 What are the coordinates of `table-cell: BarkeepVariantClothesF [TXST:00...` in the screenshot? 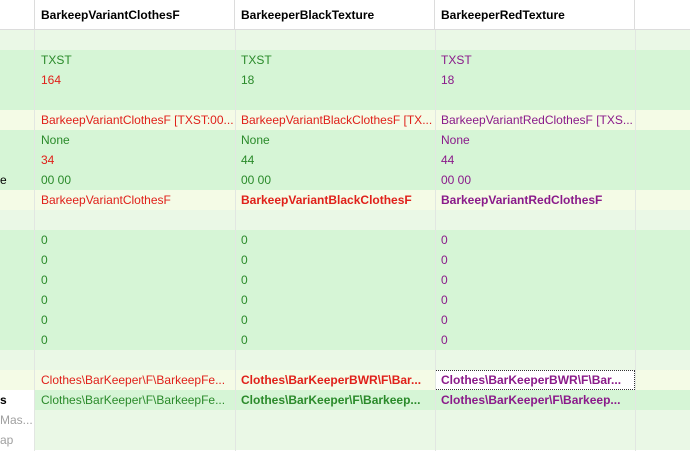 It's located at (135, 120).